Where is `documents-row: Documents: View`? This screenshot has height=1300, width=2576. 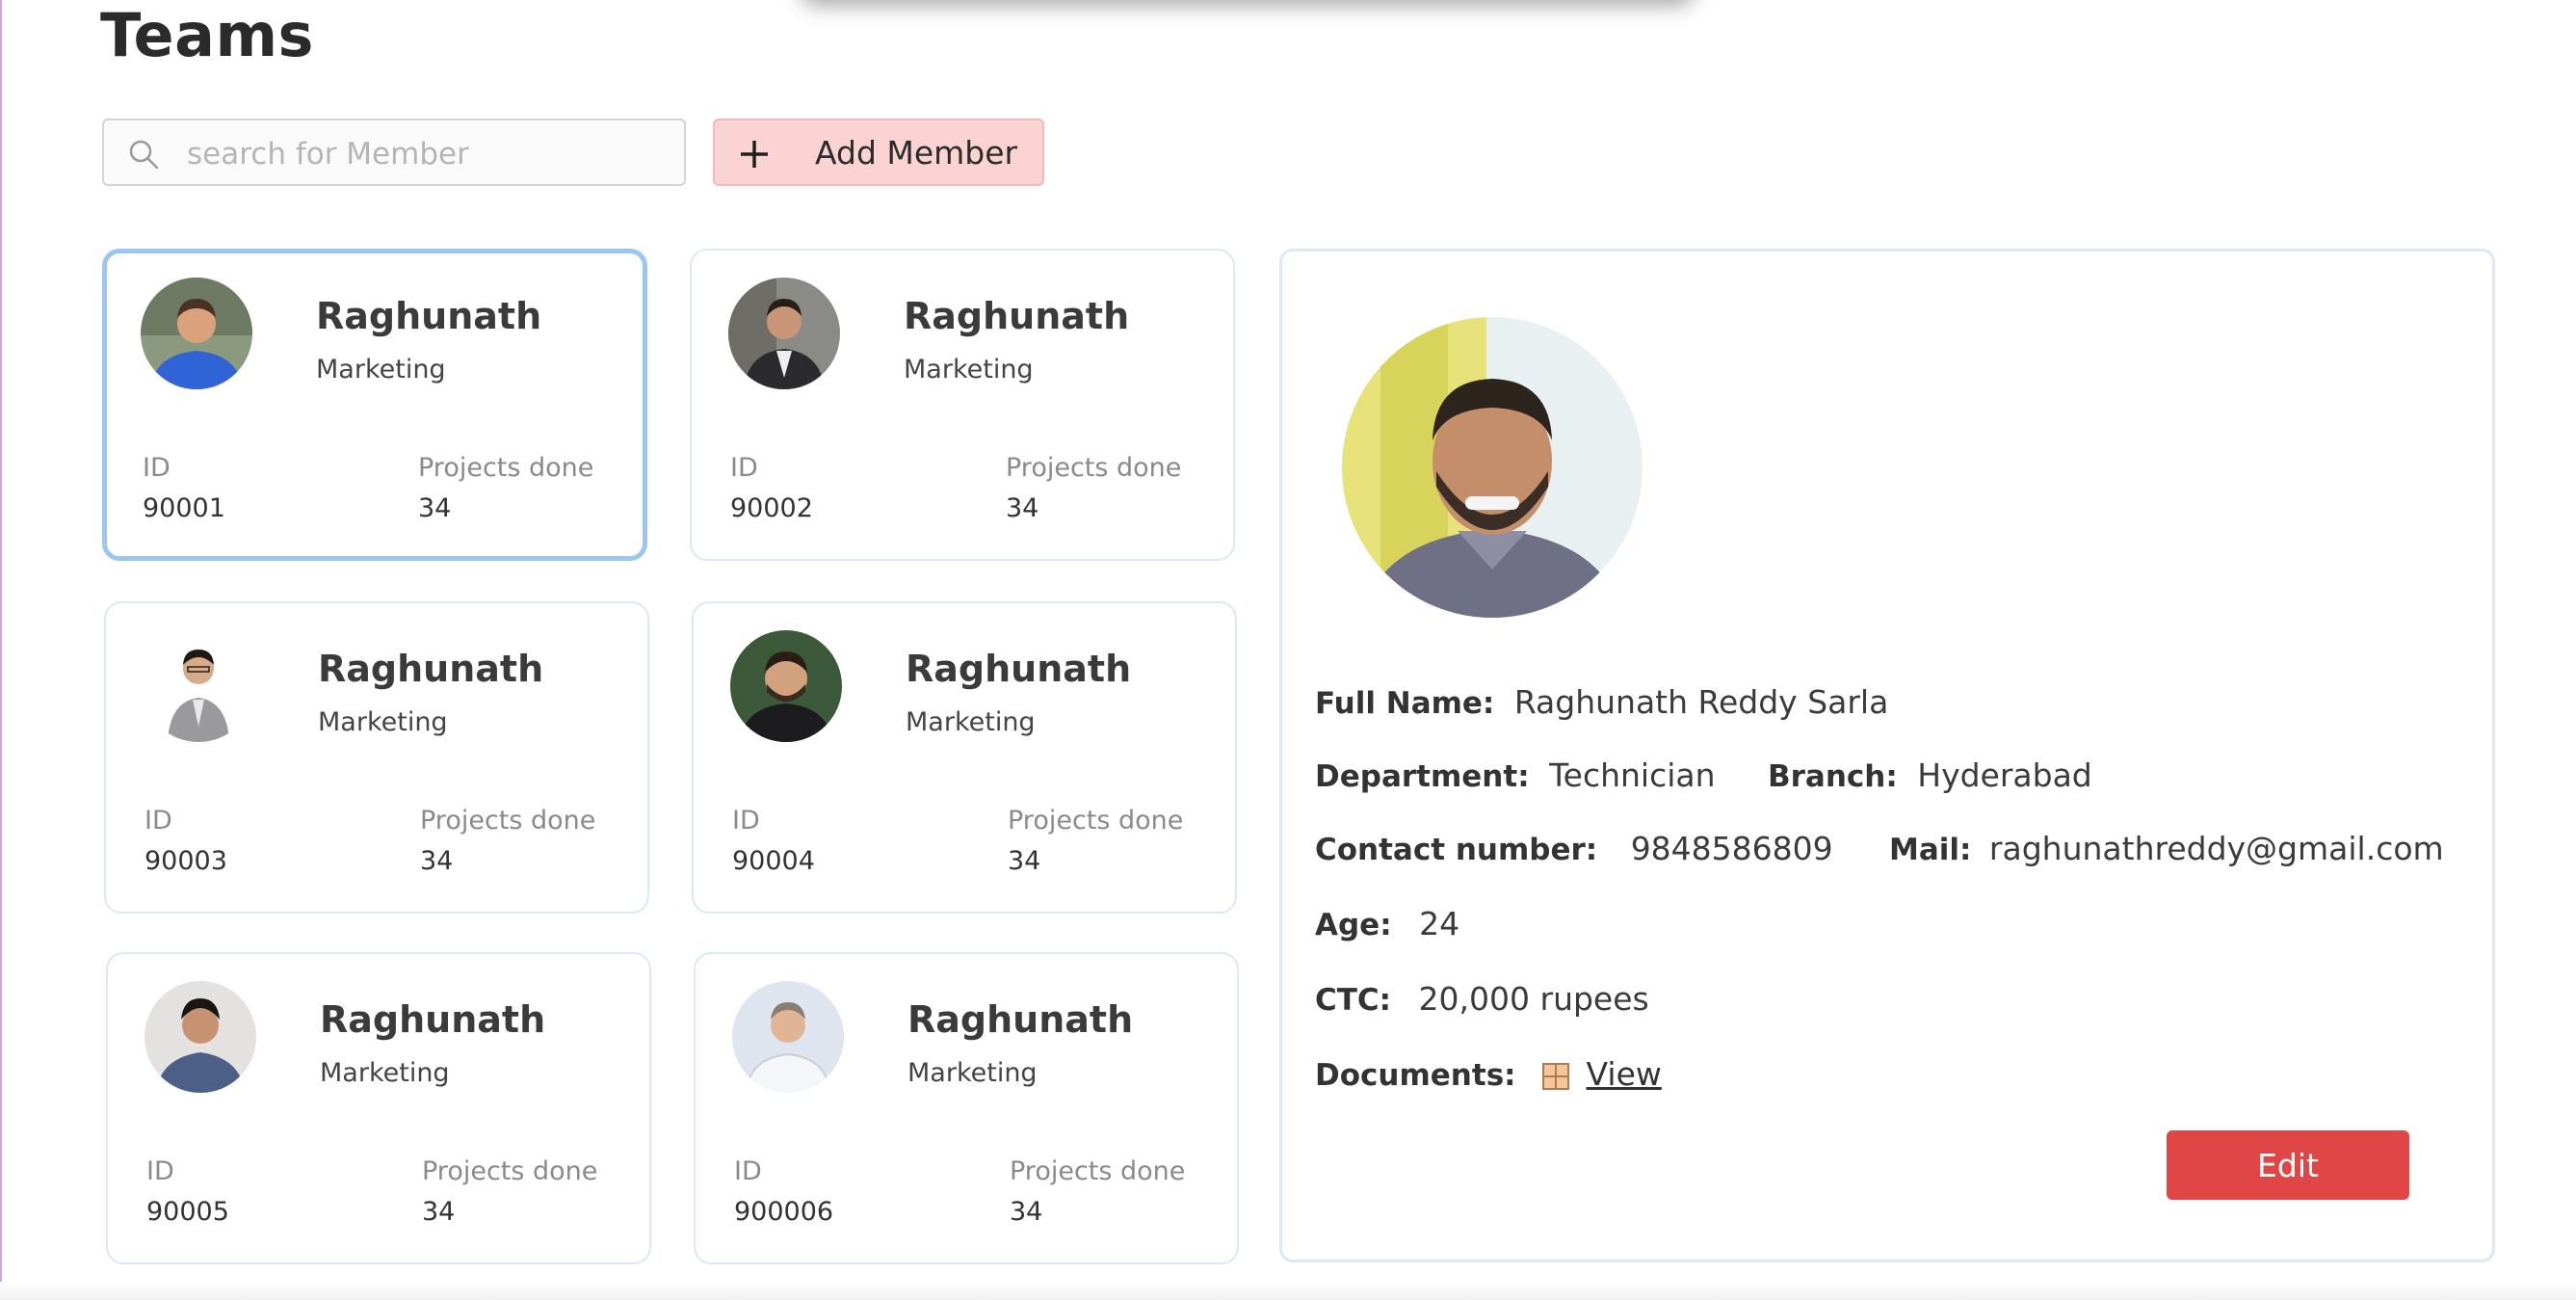 documents-row: Documents: View is located at coordinates (1489, 1074).